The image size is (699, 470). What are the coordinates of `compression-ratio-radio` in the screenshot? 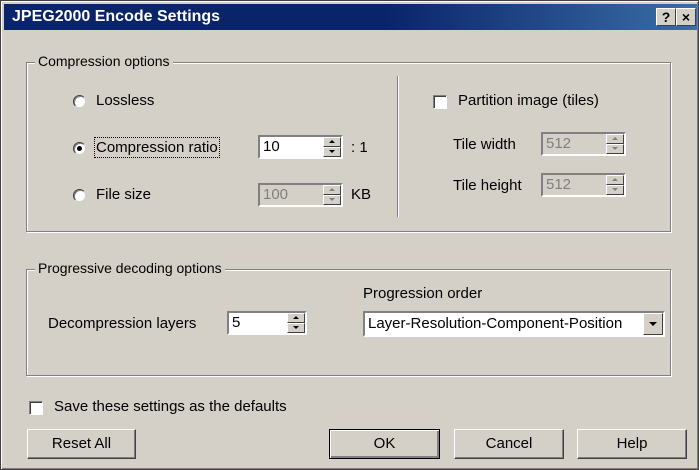 It's located at (79, 148).